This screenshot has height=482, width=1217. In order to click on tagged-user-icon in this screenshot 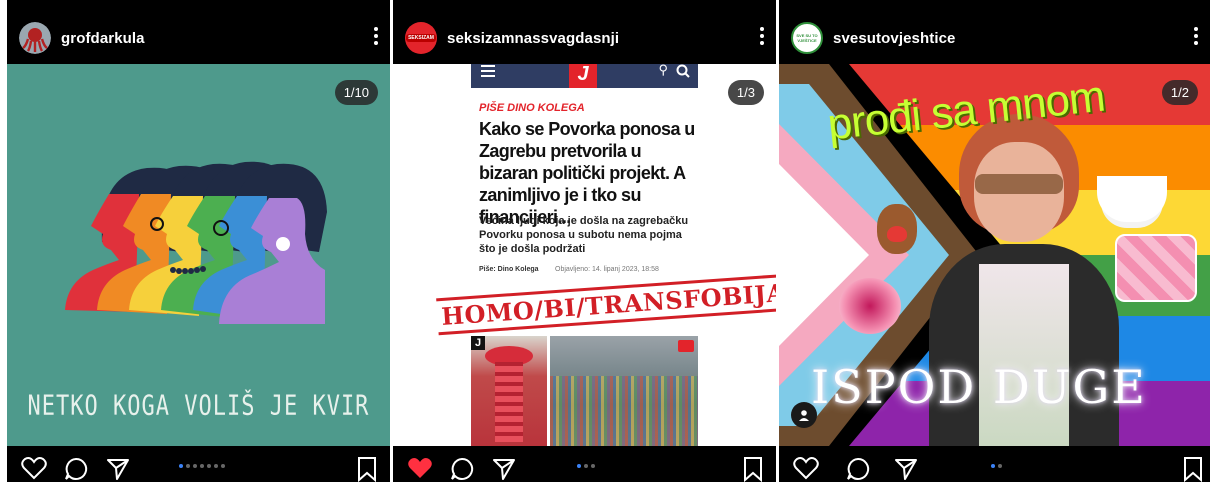, I will do `click(804, 415)`.